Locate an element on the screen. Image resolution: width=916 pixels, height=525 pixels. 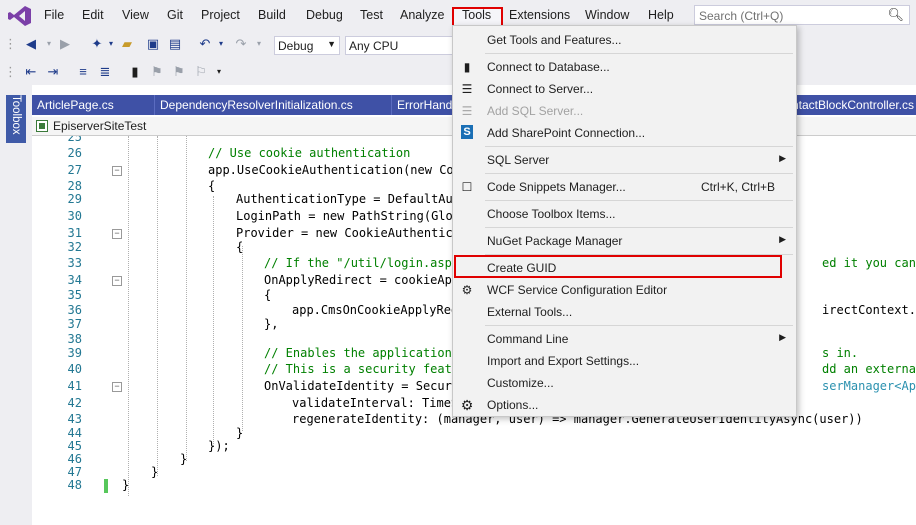
uncomment-icon: ≣ is located at coordinates (105, 72).